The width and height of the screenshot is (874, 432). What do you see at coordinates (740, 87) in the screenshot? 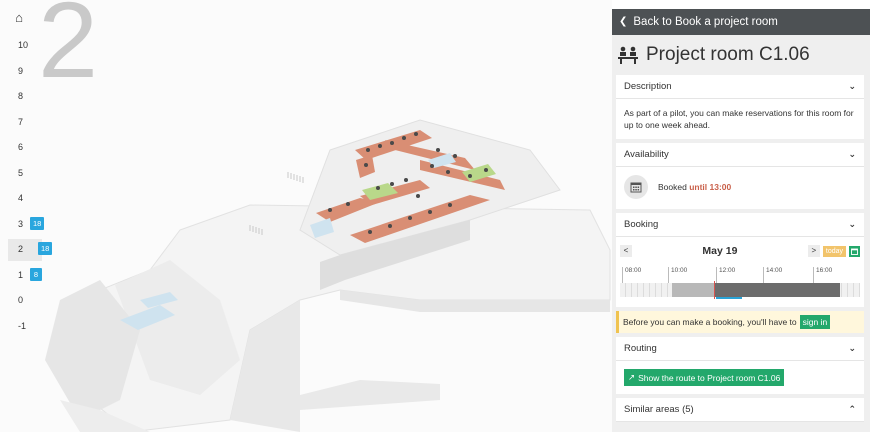
I see `description-header: Description ⌄` at bounding box center [740, 87].